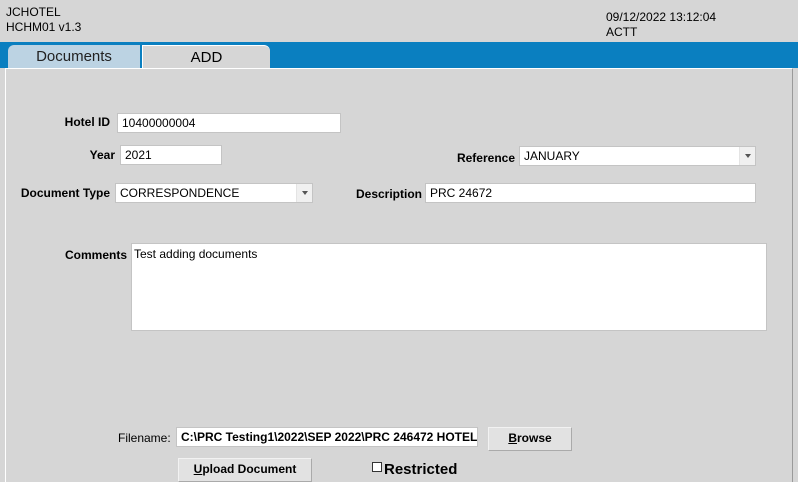 This screenshot has height=482, width=798. I want to click on document-type-value: CORRESPONDENCE, so click(180, 193).